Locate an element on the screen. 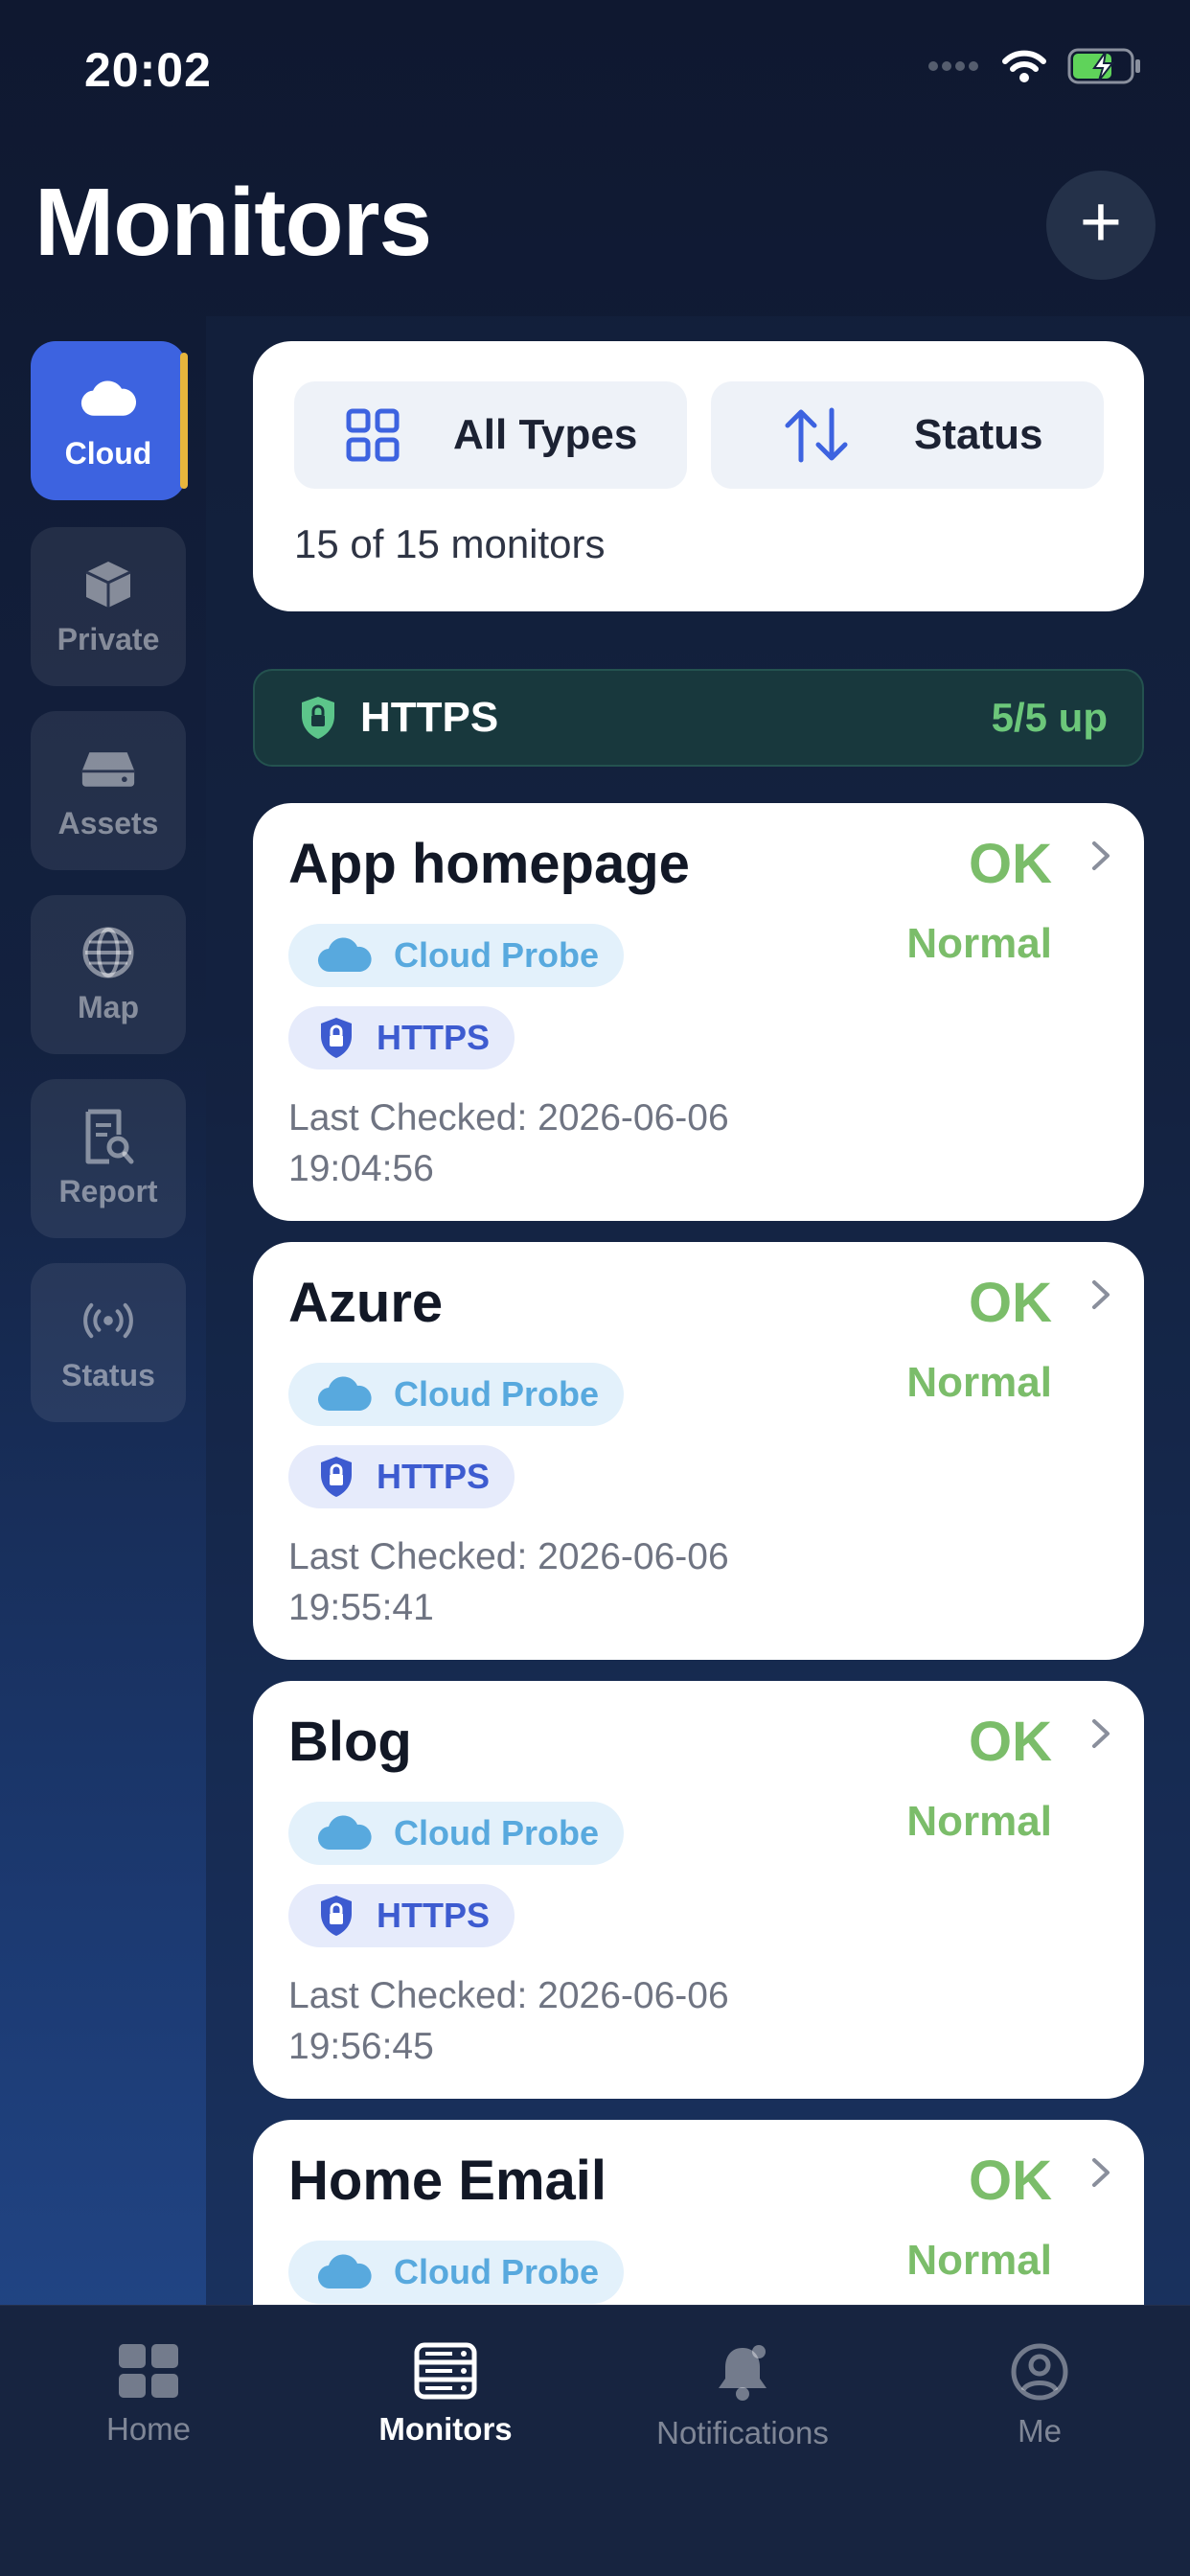 This screenshot has width=1190, height=2576. tab-me: Me is located at coordinates (1039, 2396).